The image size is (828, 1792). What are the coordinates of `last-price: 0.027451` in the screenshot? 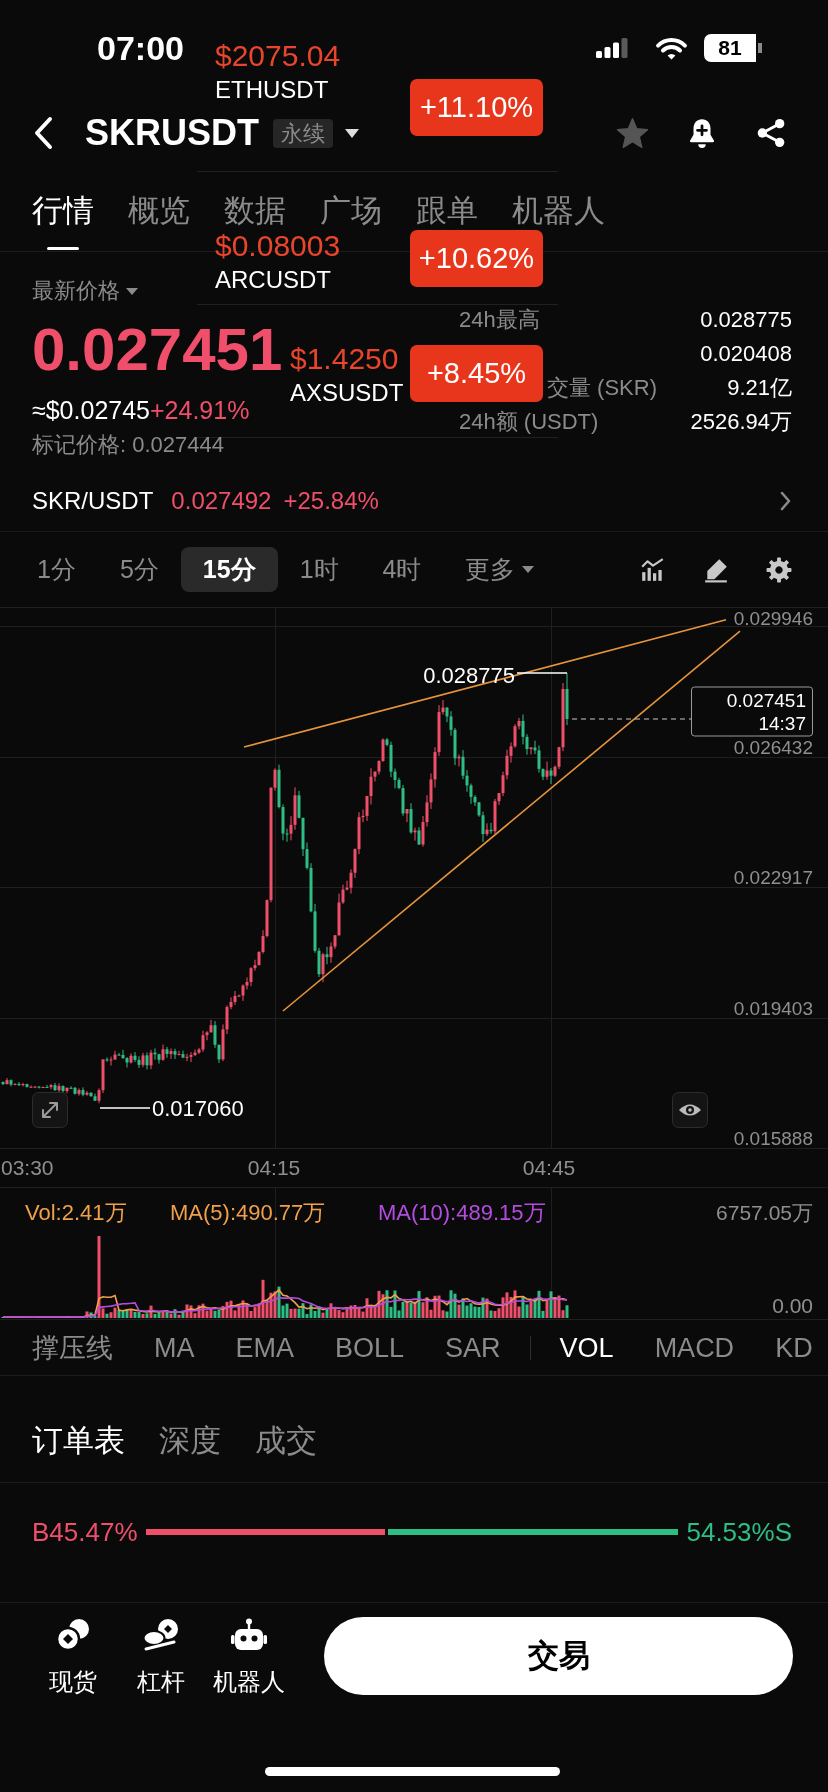 It's located at (157, 350).